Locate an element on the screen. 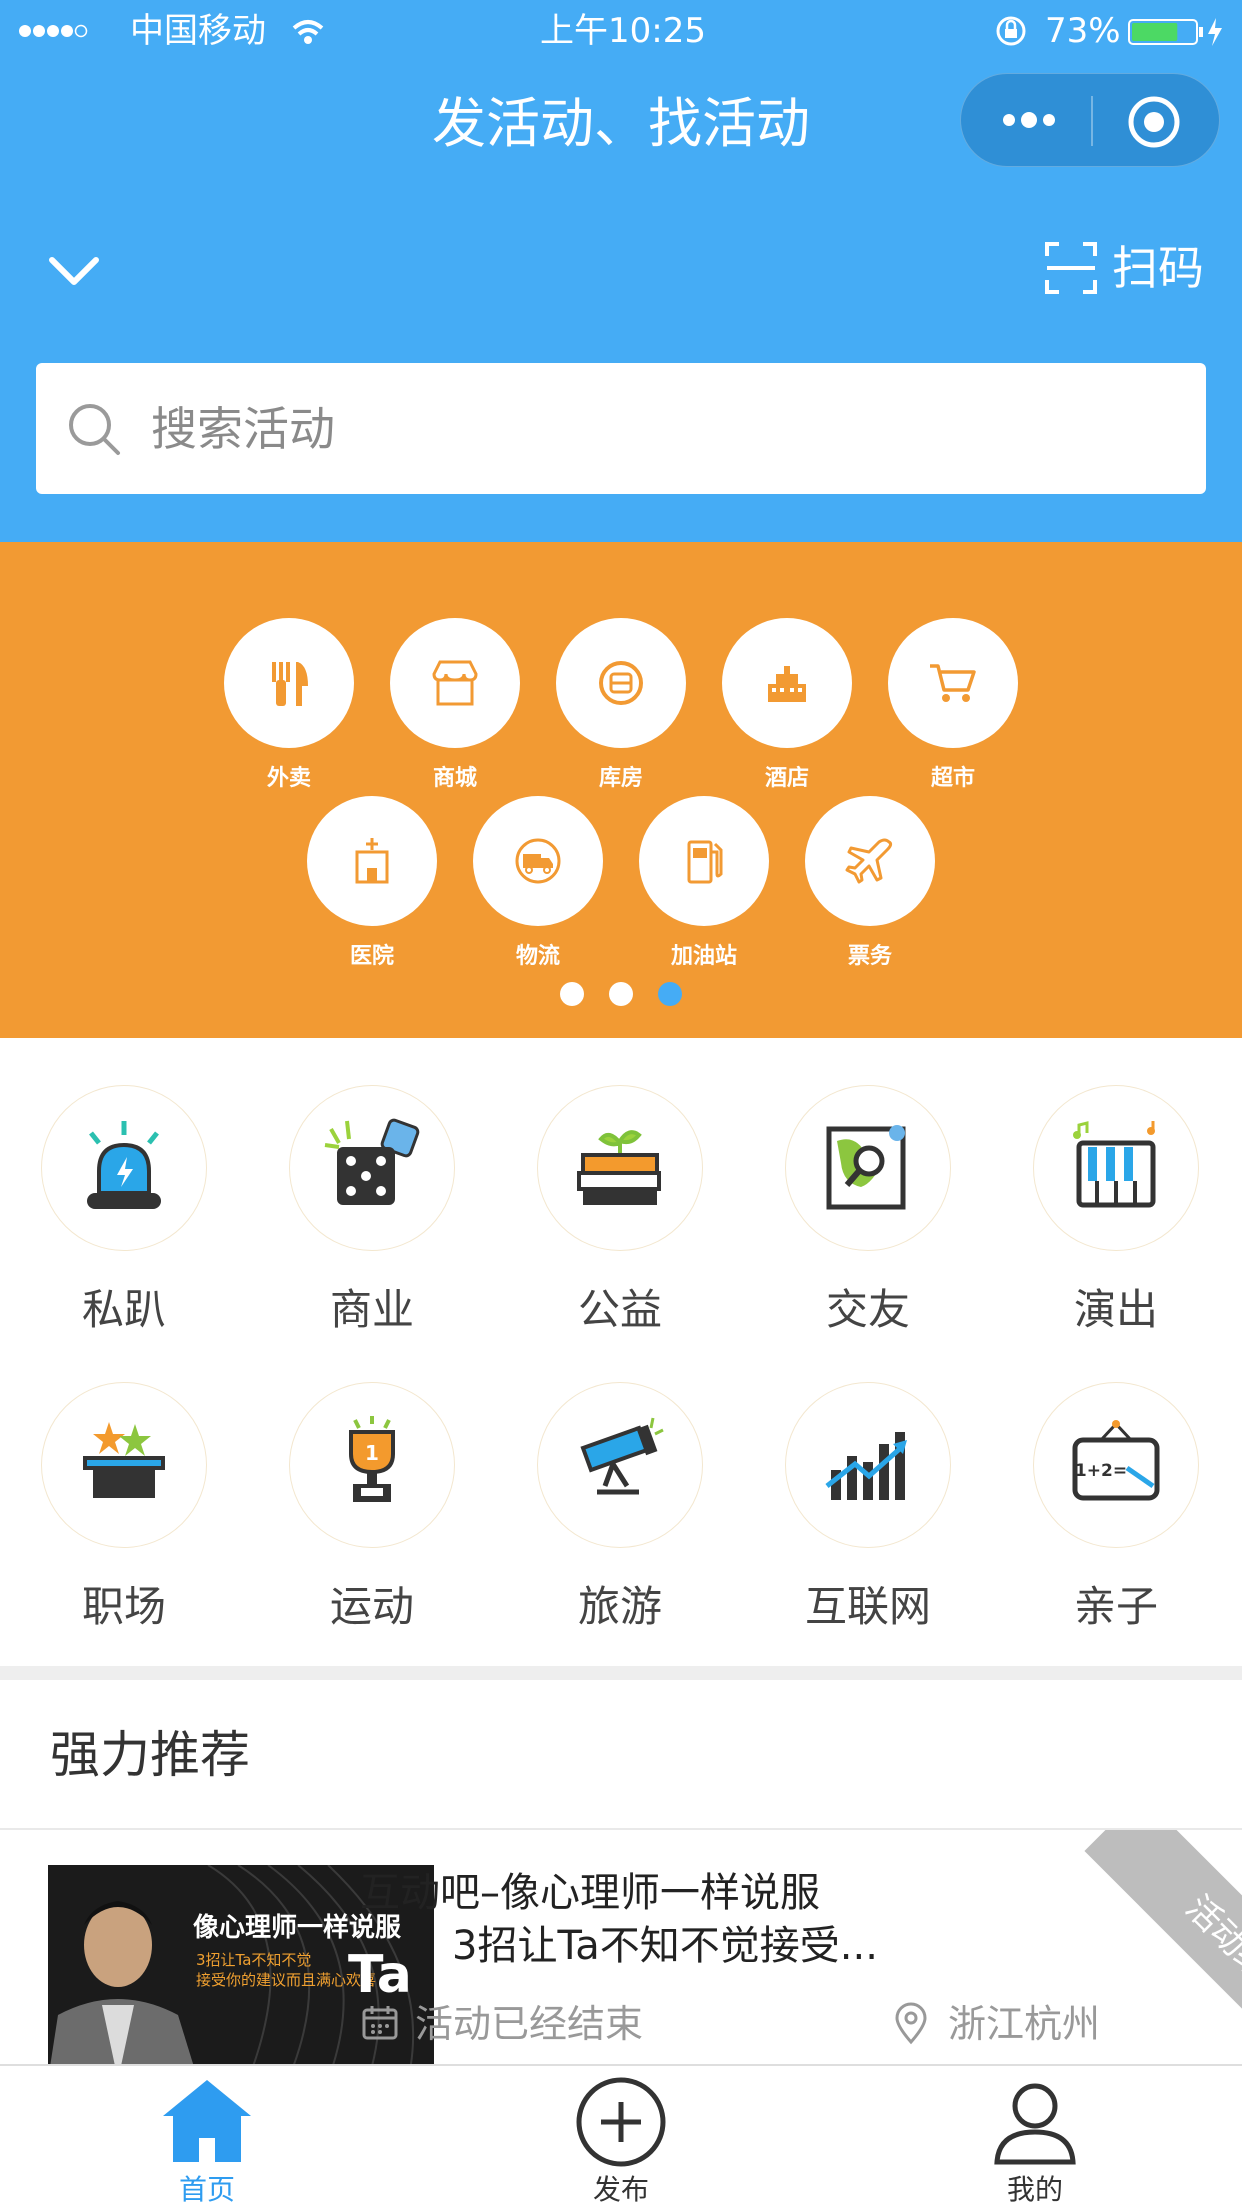 The height and width of the screenshot is (2208, 1242). rotation-lock-icon is located at coordinates (1011, 31).